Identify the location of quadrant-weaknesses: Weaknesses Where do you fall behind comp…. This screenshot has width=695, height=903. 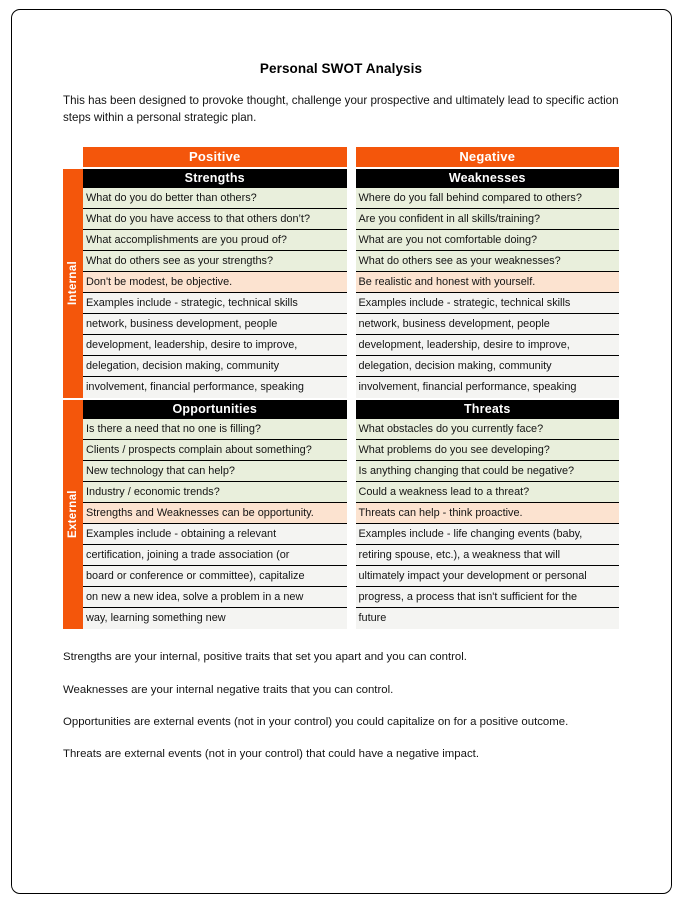
(487, 284).